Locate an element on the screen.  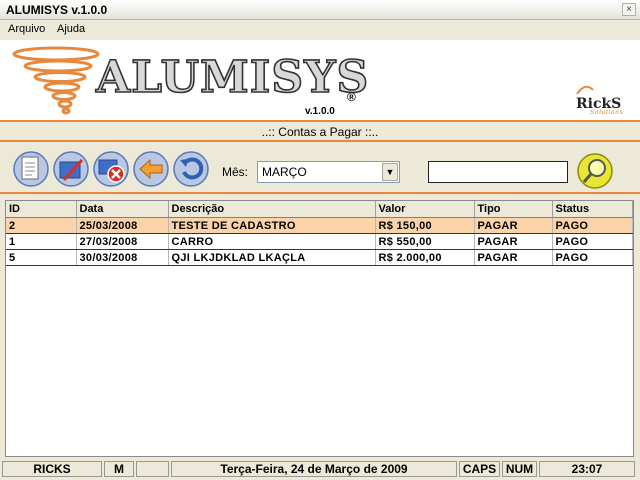
month-select: MARÇO ▼ is located at coordinates (328, 172).